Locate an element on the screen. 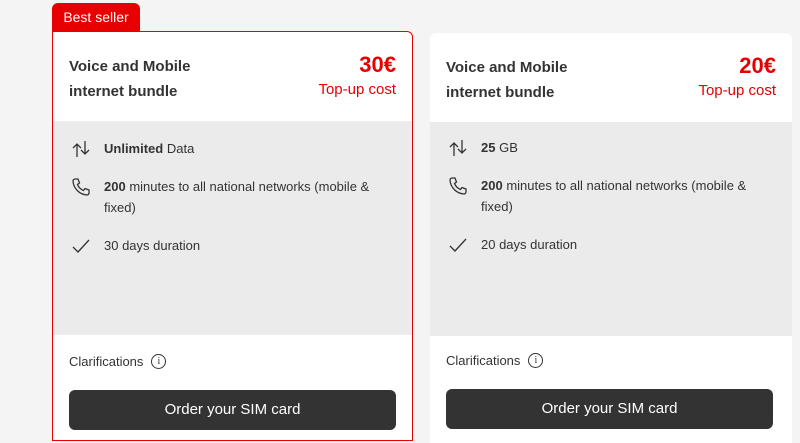 The width and height of the screenshot is (800, 443). feature-data-unit: GB is located at coordinates (506, 147).